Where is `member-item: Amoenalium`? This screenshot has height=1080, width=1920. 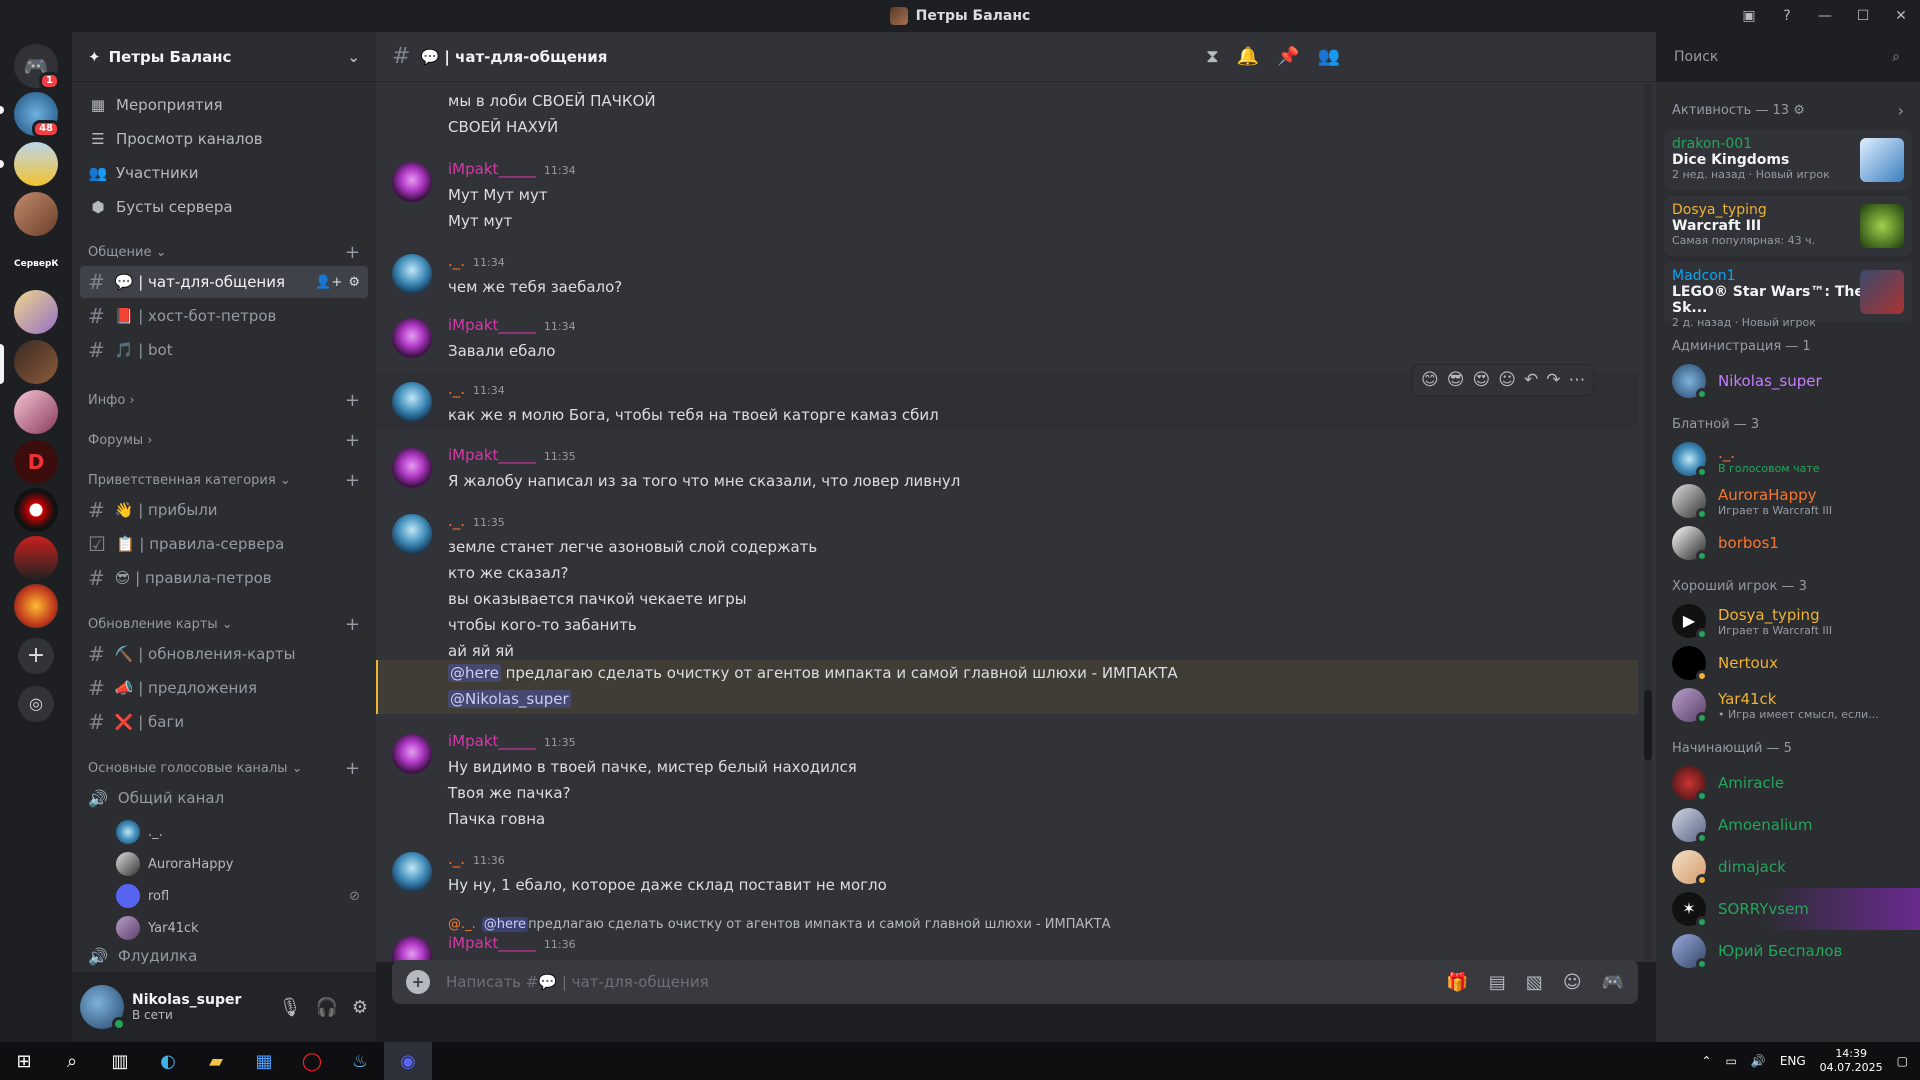
member-item: Amoenalium is located at coordinates (1788, 825).